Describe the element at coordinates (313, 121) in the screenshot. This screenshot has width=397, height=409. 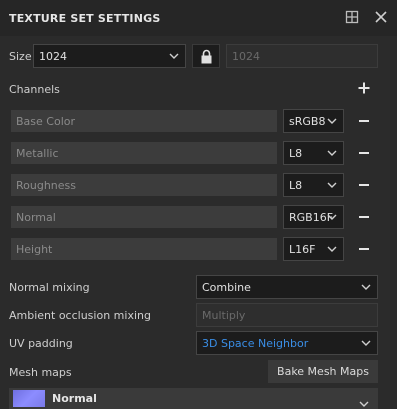
I see `channel-format-base-color: sRGB8` at that location.